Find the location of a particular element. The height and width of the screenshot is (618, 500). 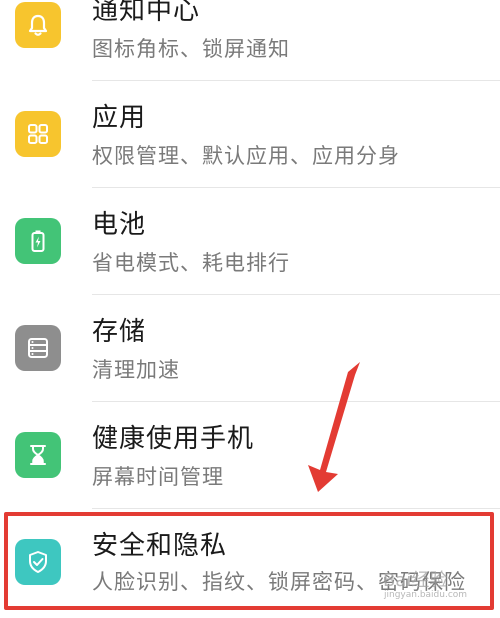

settings-item-subtitle: 权限管理、默认应用、应用分身 is located at coordinates (246, 156).